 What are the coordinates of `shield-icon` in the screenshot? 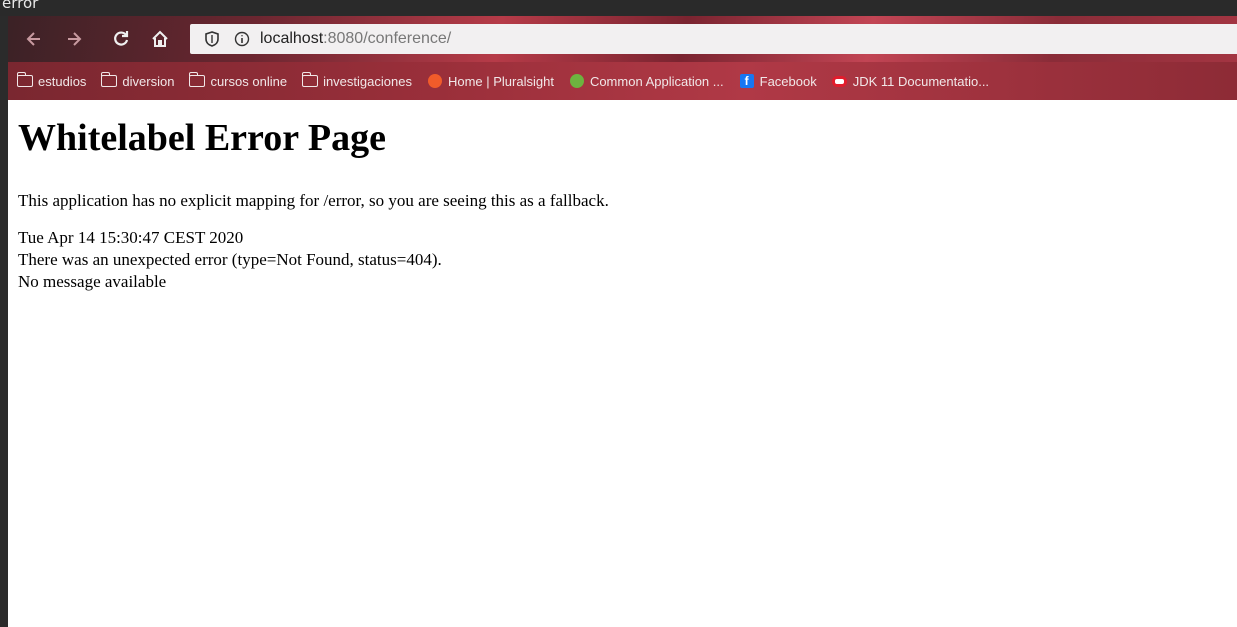 It's located at (212, 39).